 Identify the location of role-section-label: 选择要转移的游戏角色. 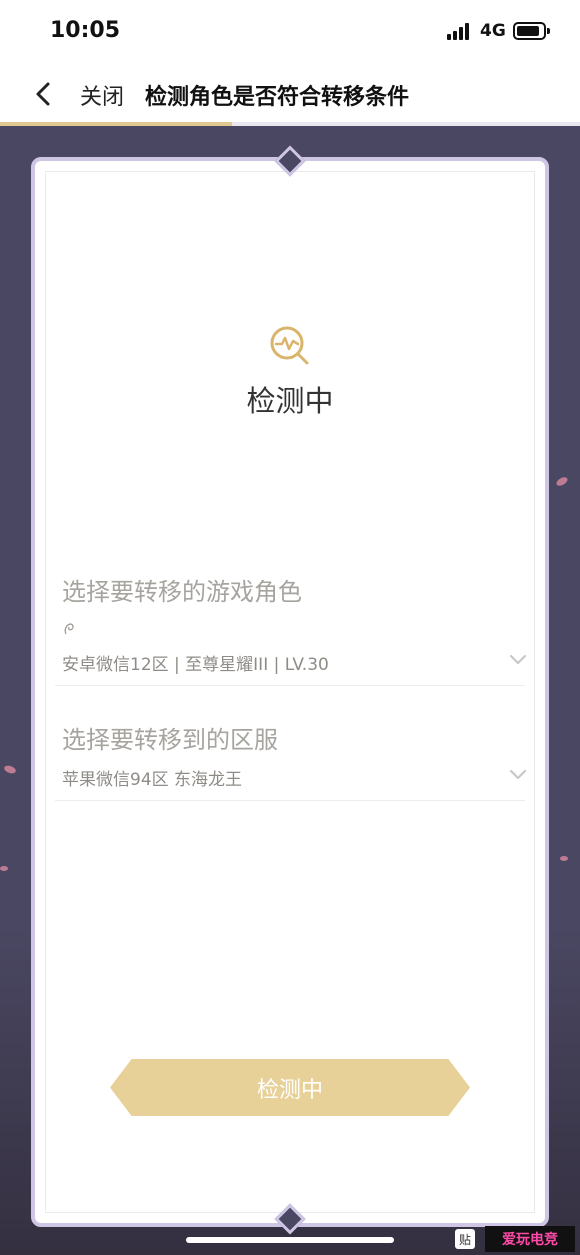
(182, 592).